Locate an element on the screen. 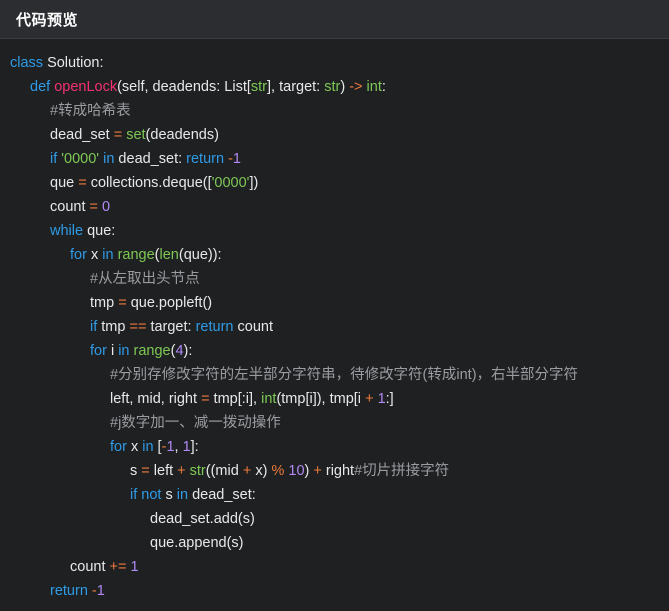 The image size is (669, 611). code-line: #转成哈希表 is located at coordinates (334, 111).